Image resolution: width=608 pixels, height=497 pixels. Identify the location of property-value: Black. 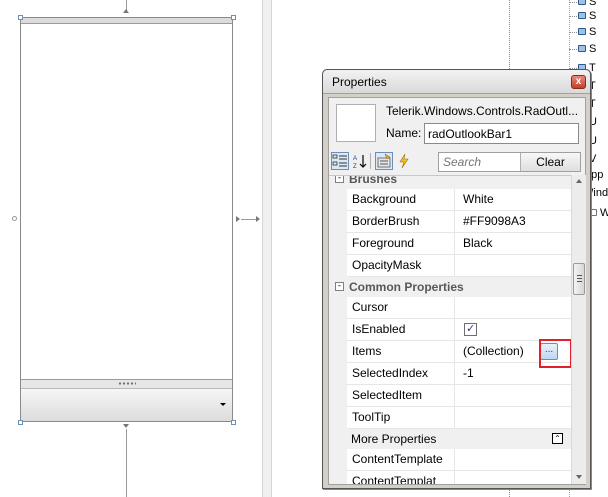
(515, 244).